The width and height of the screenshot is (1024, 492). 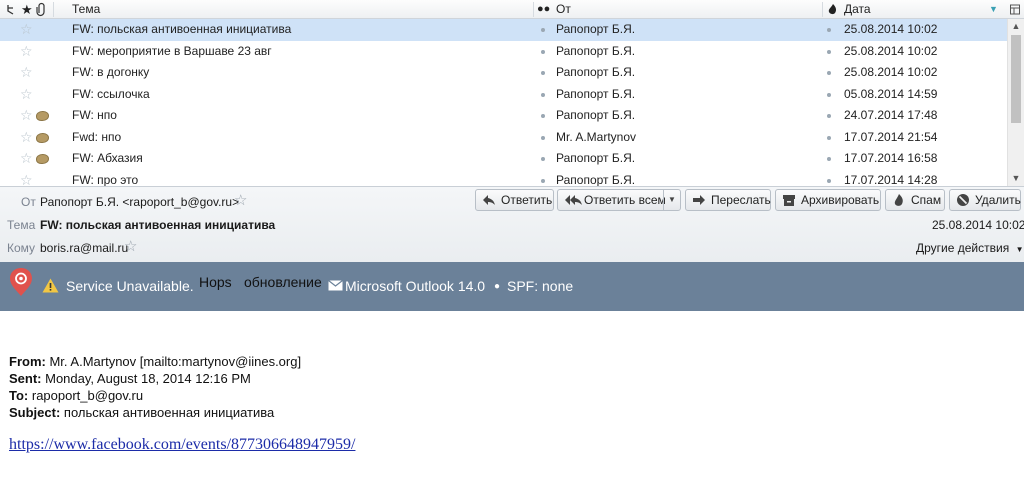 I want to click on message-subject: FW: Абхазия, so click(x=107, y=158).